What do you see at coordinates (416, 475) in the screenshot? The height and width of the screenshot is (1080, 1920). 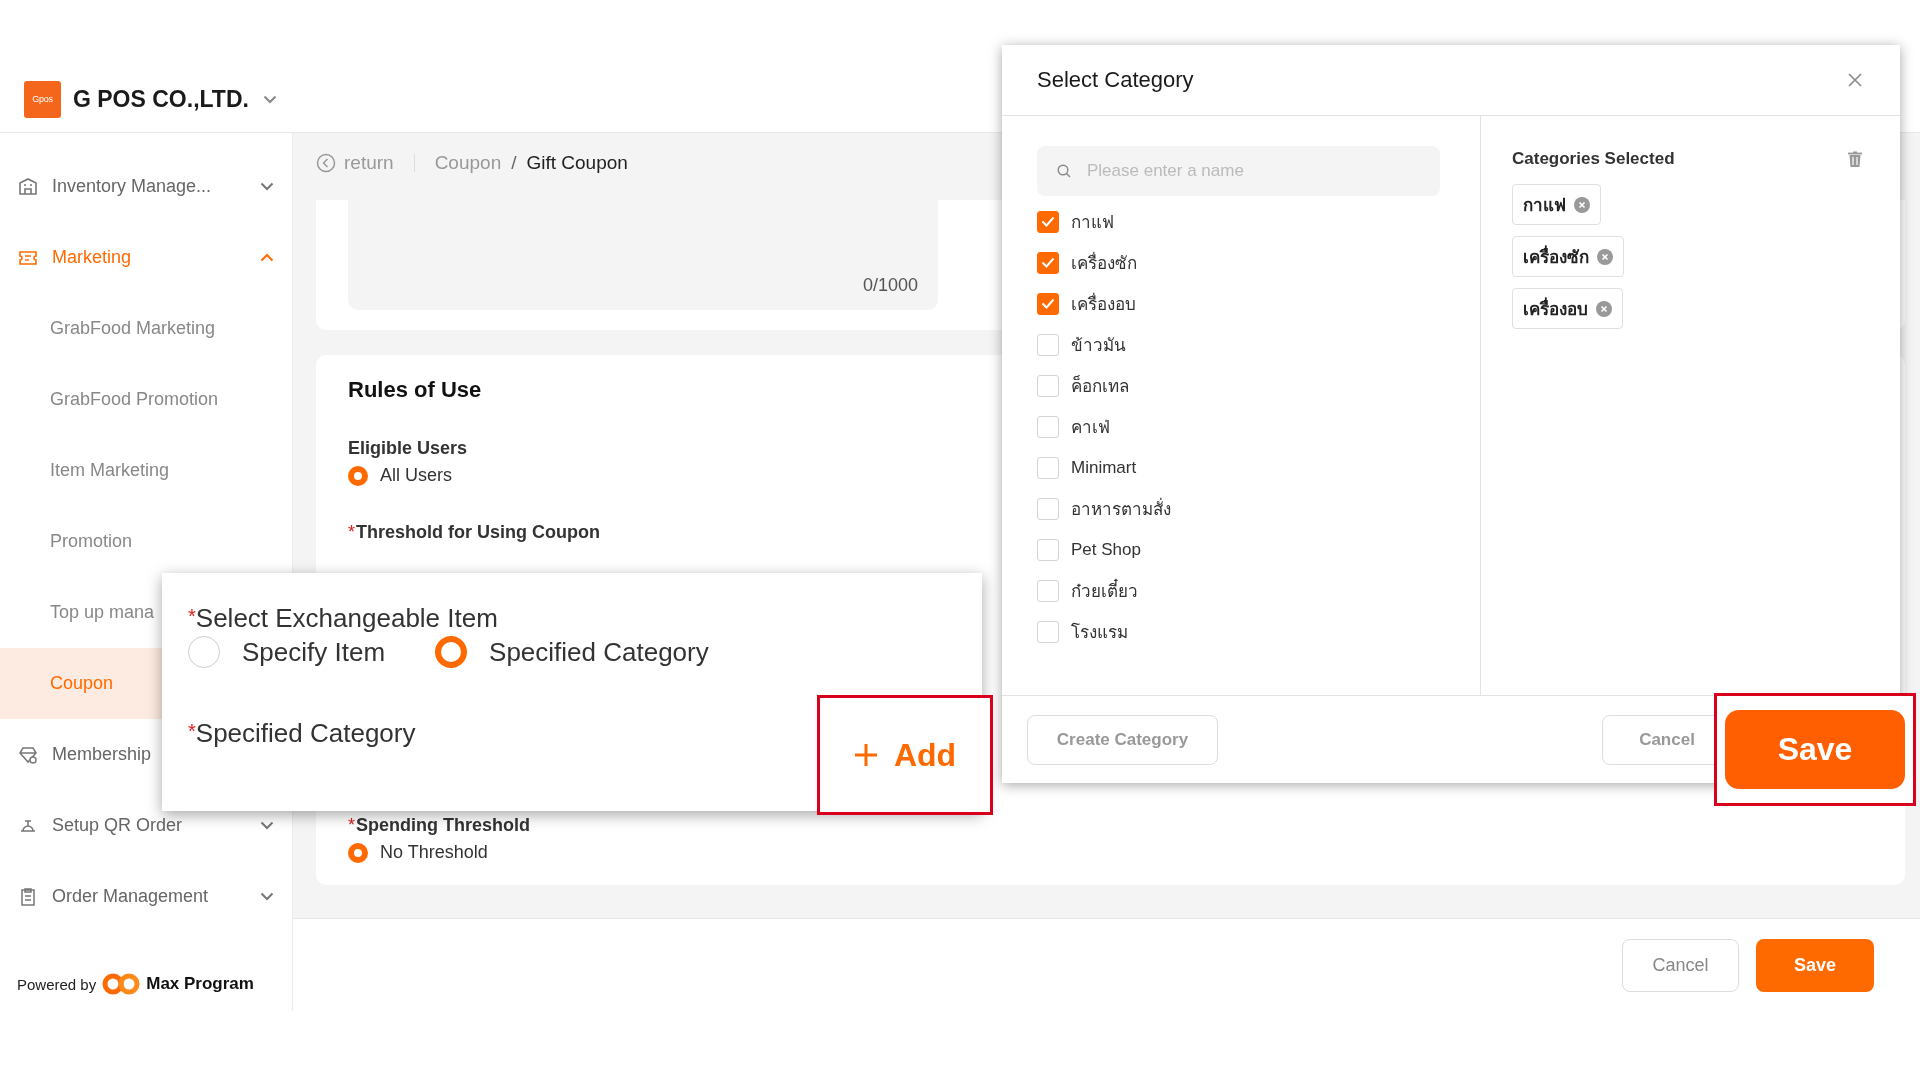 I see `radio-label: All Users` at bounding box center [416, 475].